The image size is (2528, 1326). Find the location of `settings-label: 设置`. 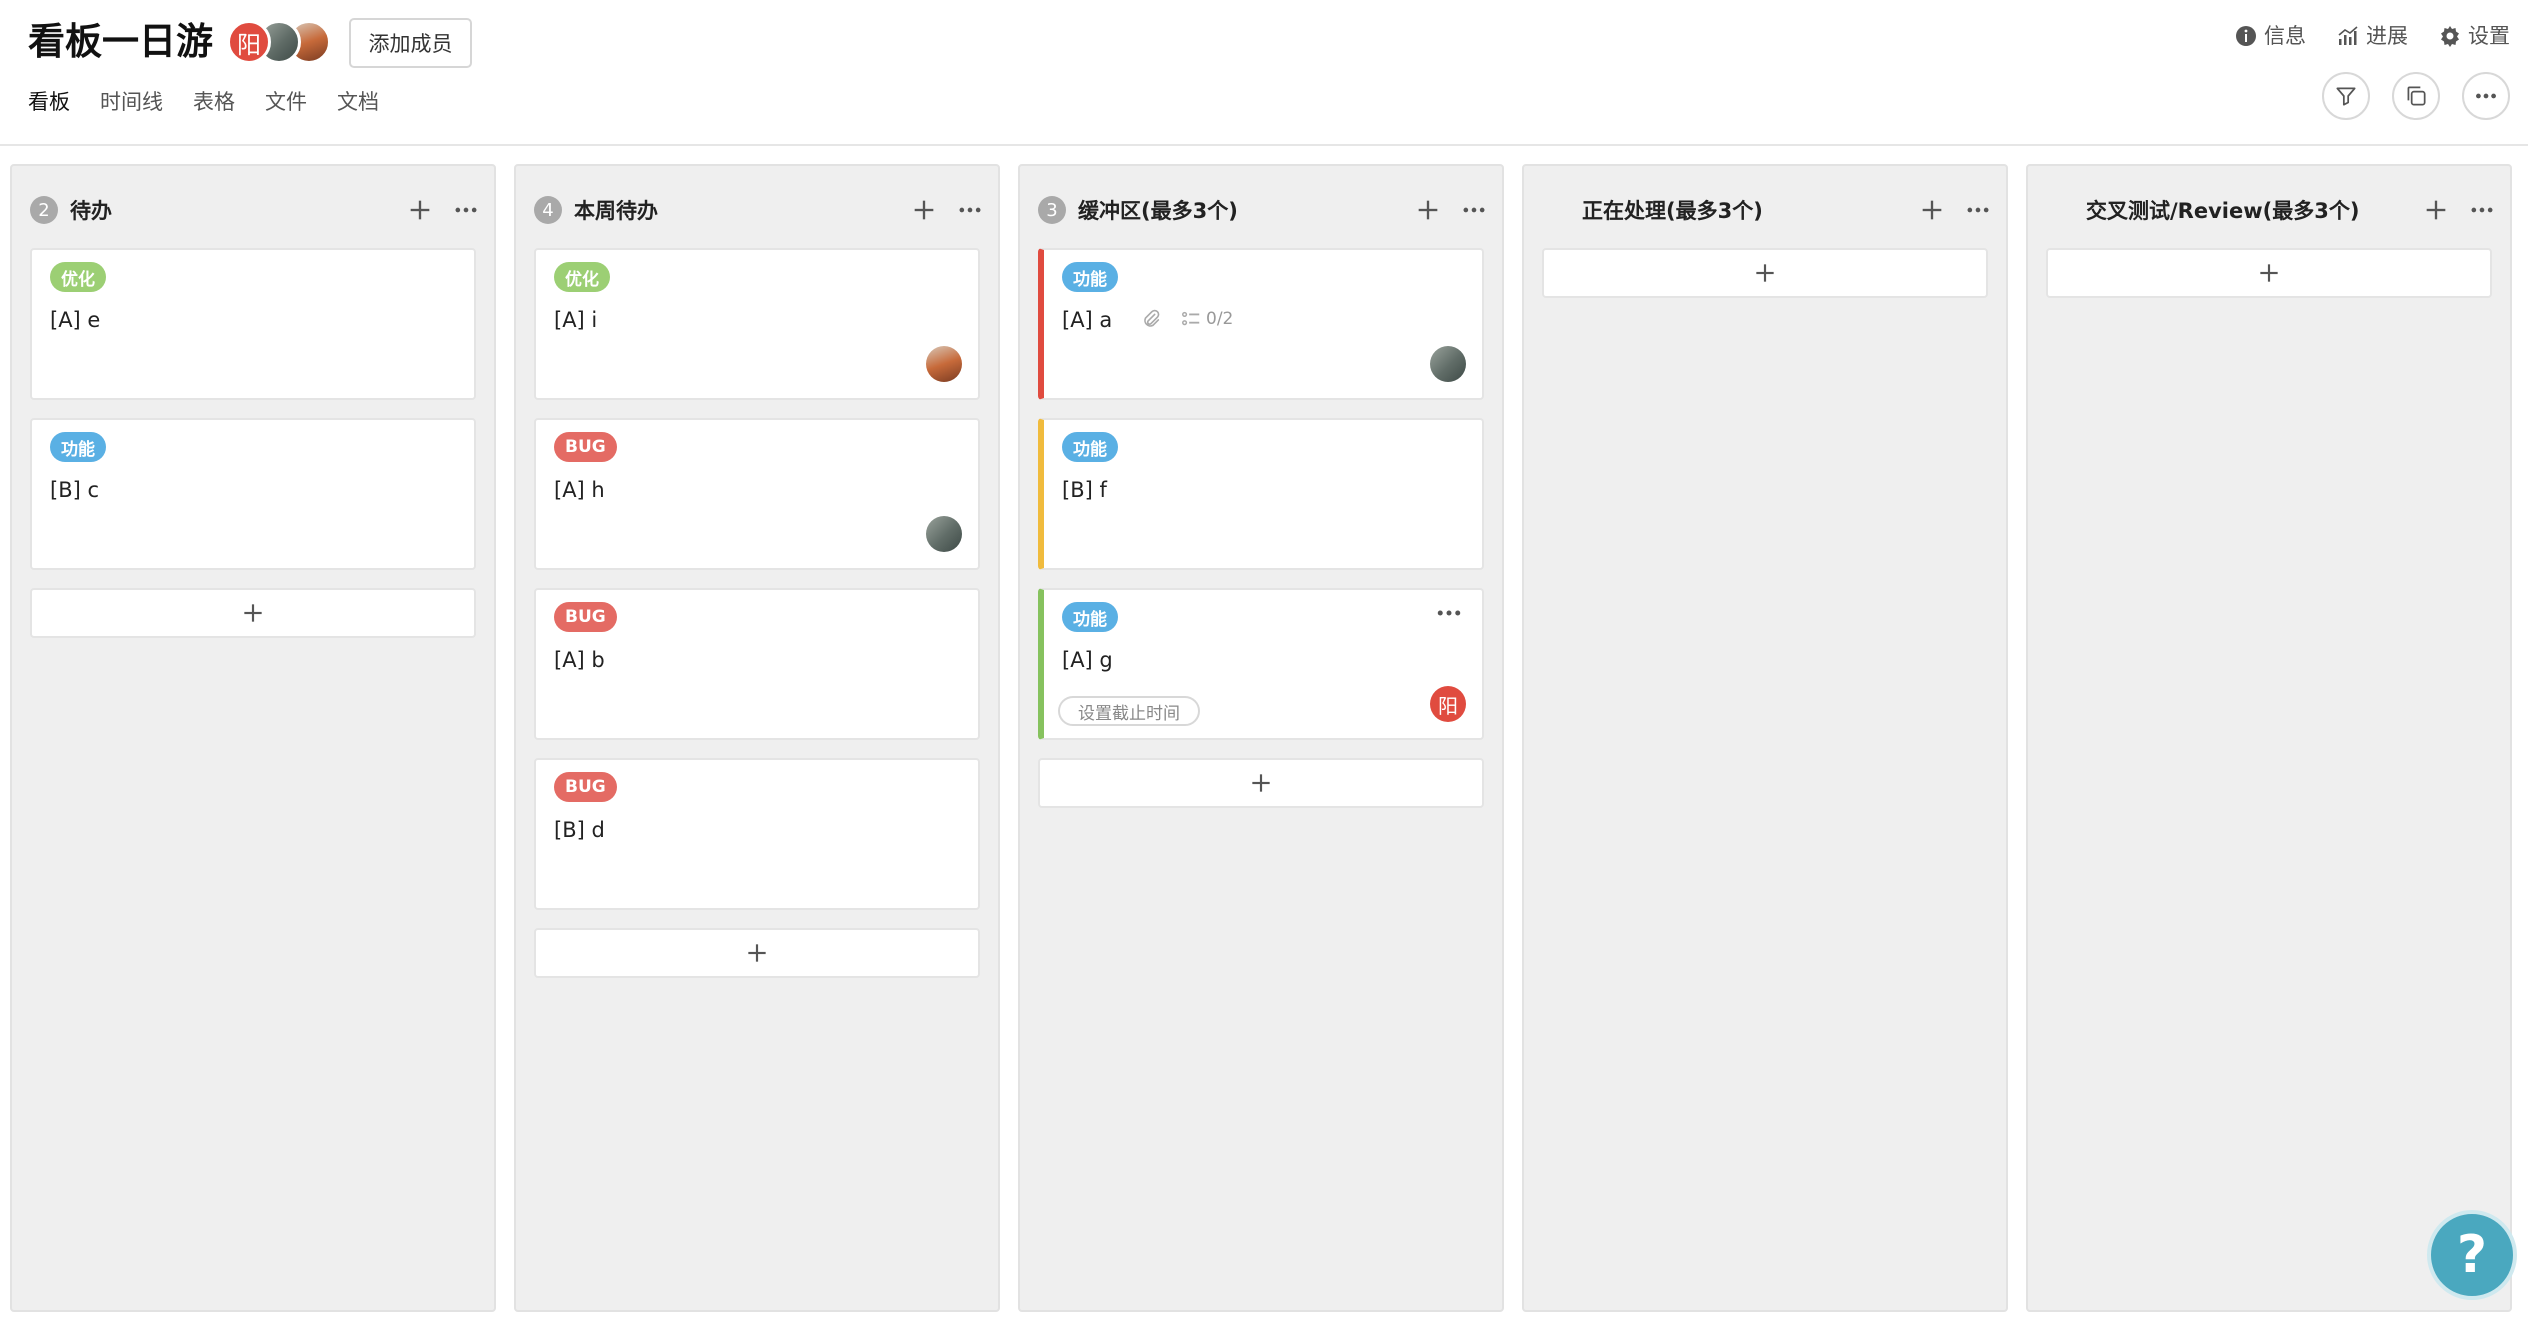

settings-label: 设置 is located at coordinates (2489, 36).